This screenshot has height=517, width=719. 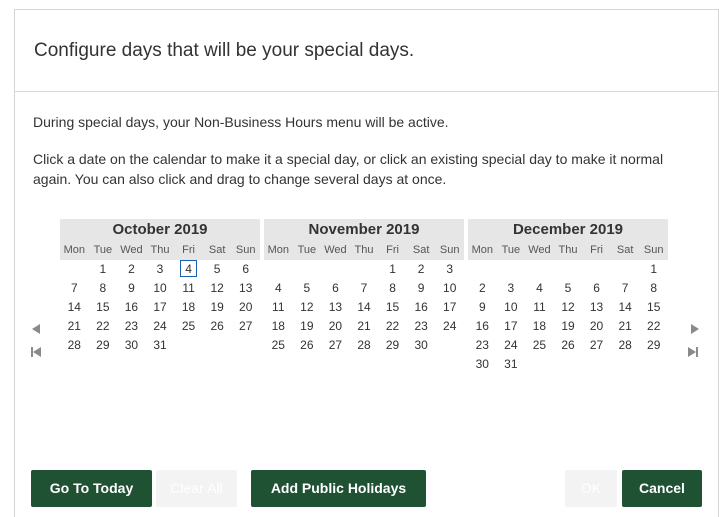 What do you see at coordinates (591, 488) in the screenshot?
I see `ok-button: OK` at bounding box center [591, 488].